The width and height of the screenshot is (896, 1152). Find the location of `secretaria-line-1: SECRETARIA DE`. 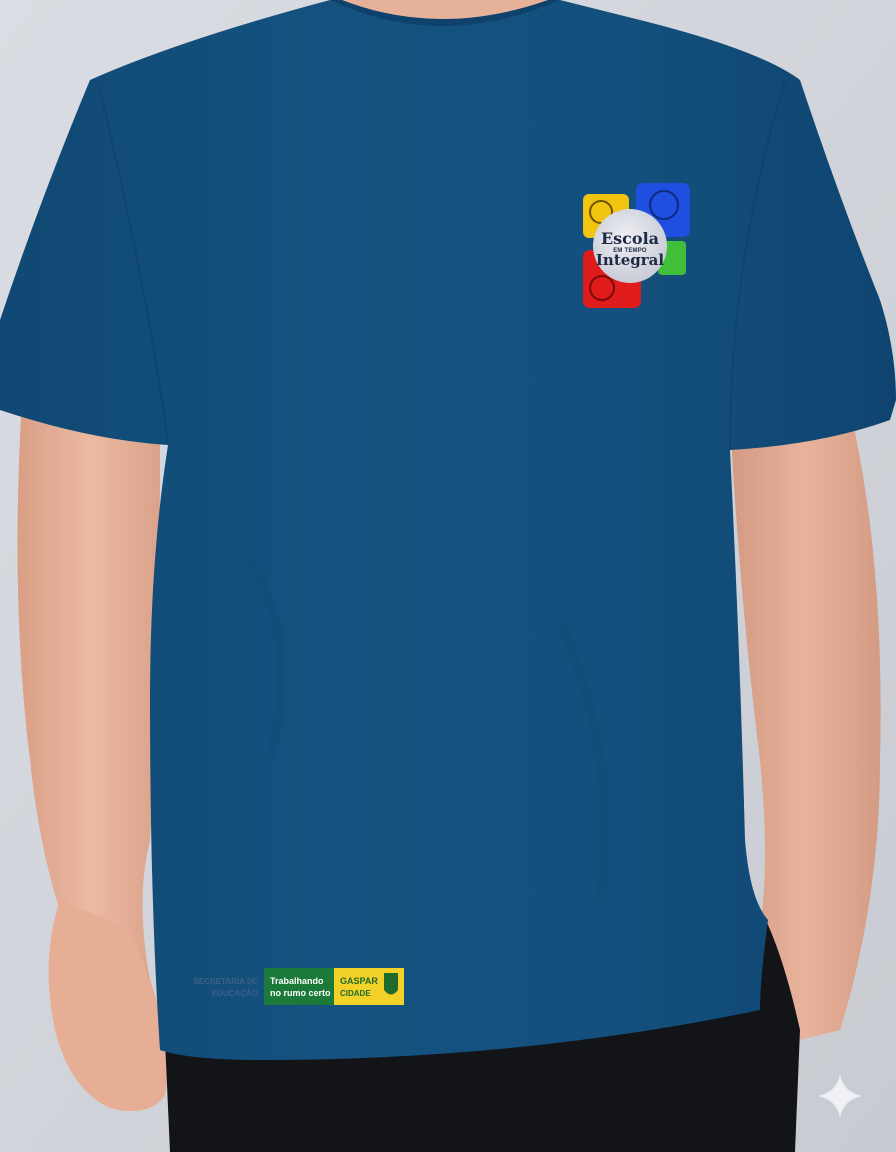

secretaria-line-1: SECRETARIA DE is located at coordinates (226, 981).